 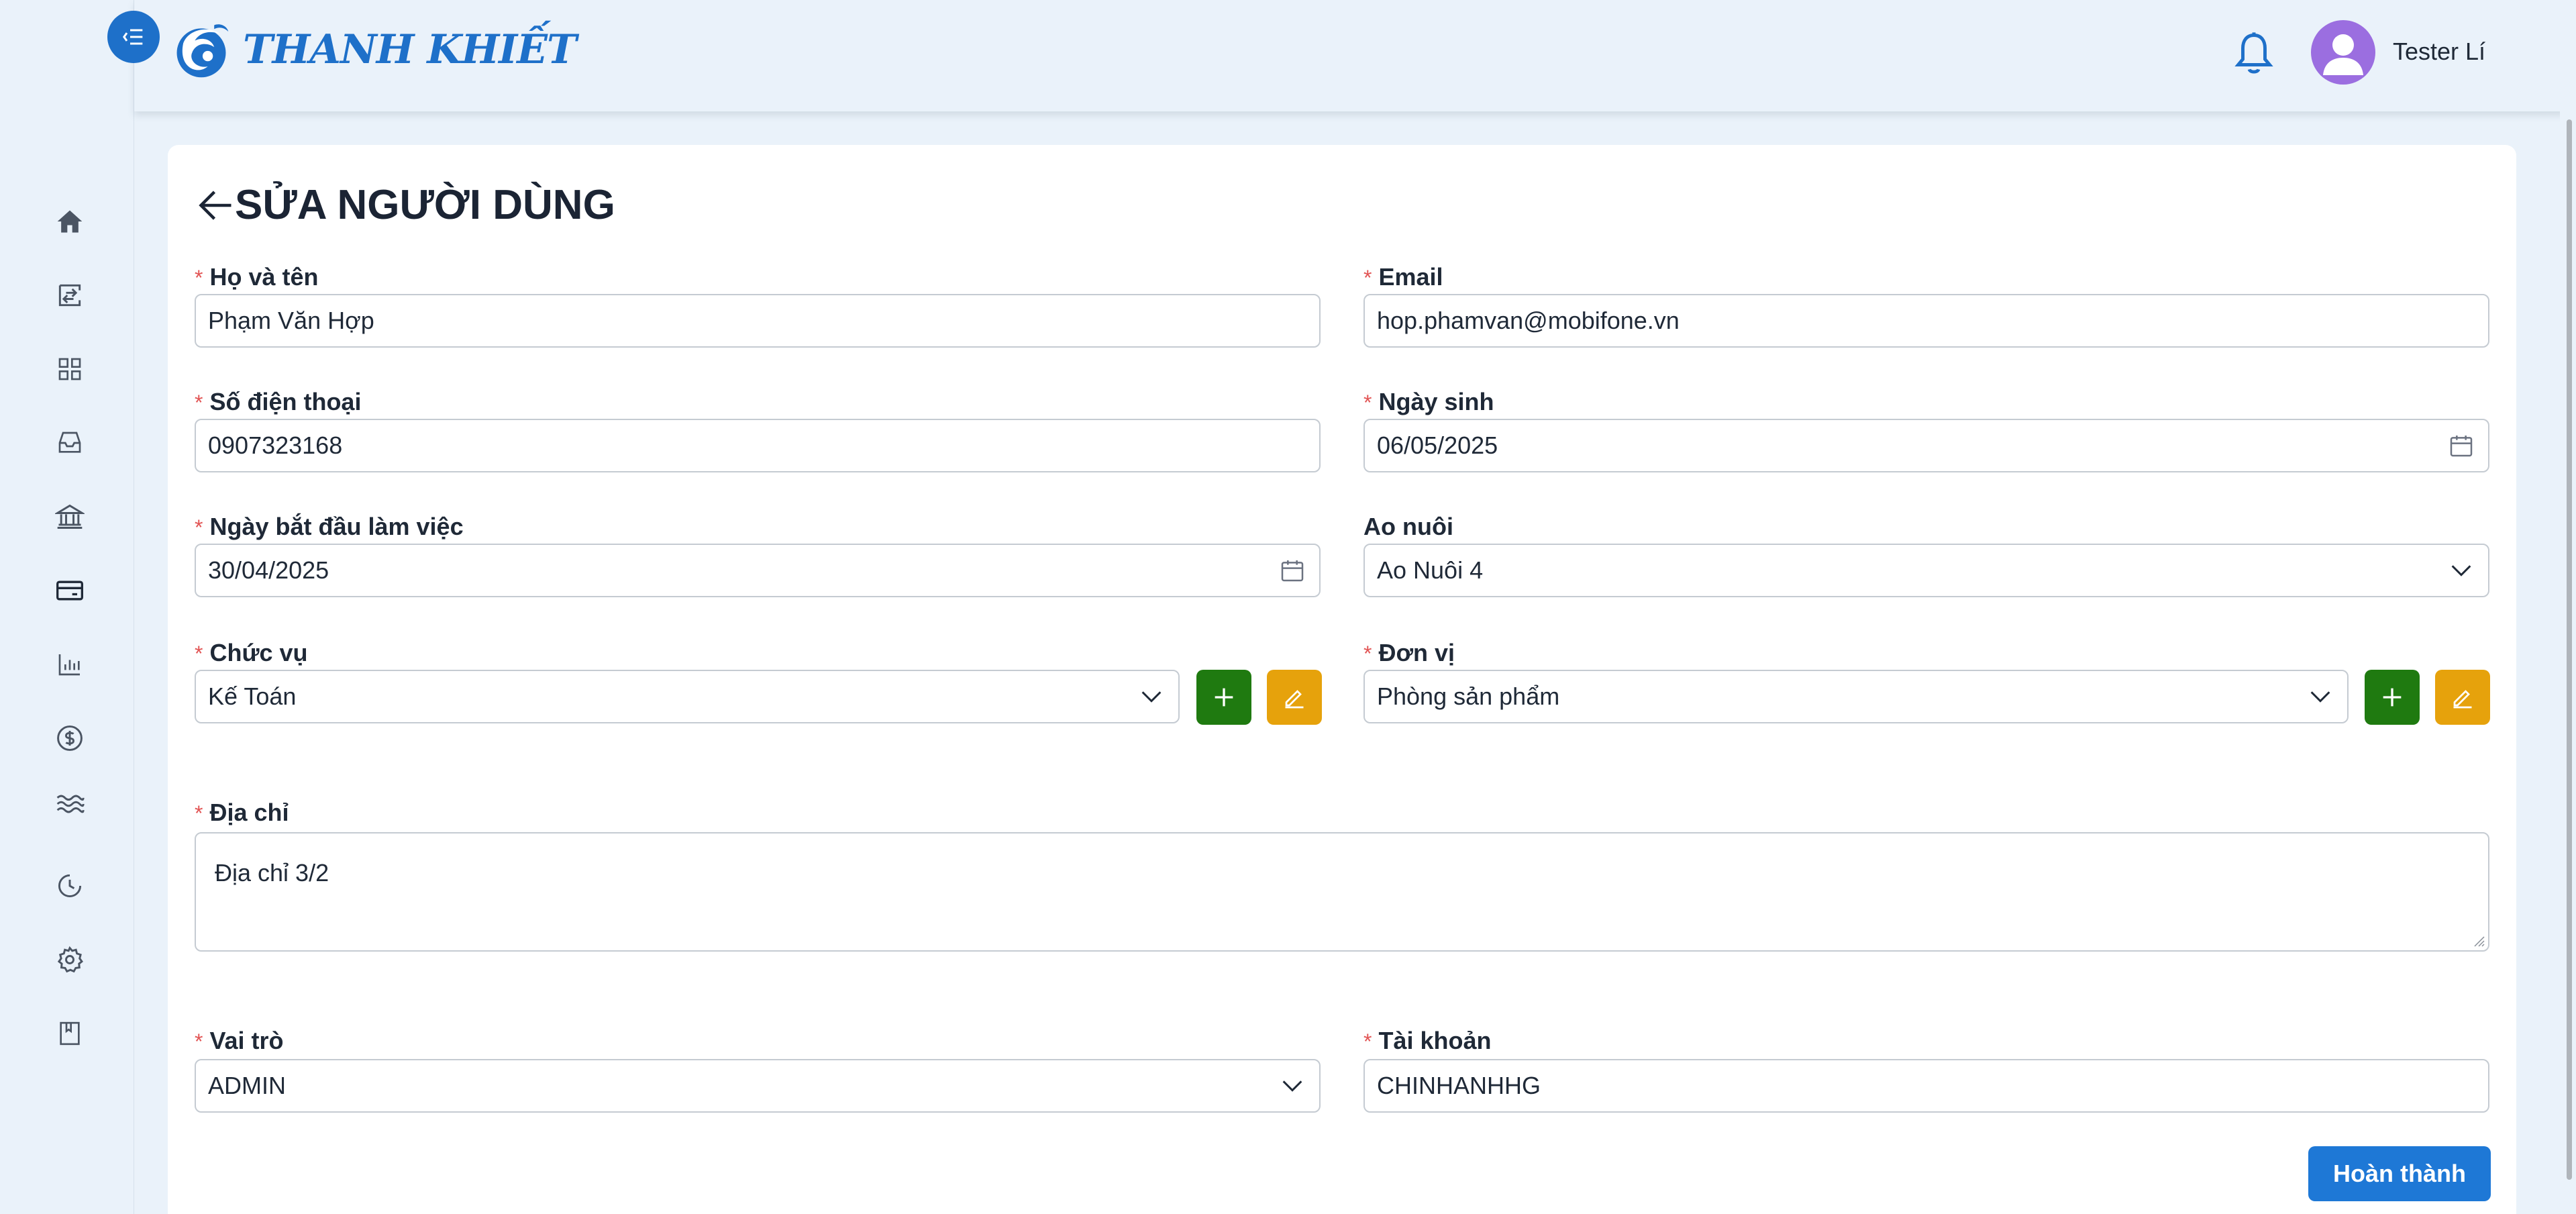 I want to click on unit-select: Phòng sản phẩm, so click(x=1856, y=696).